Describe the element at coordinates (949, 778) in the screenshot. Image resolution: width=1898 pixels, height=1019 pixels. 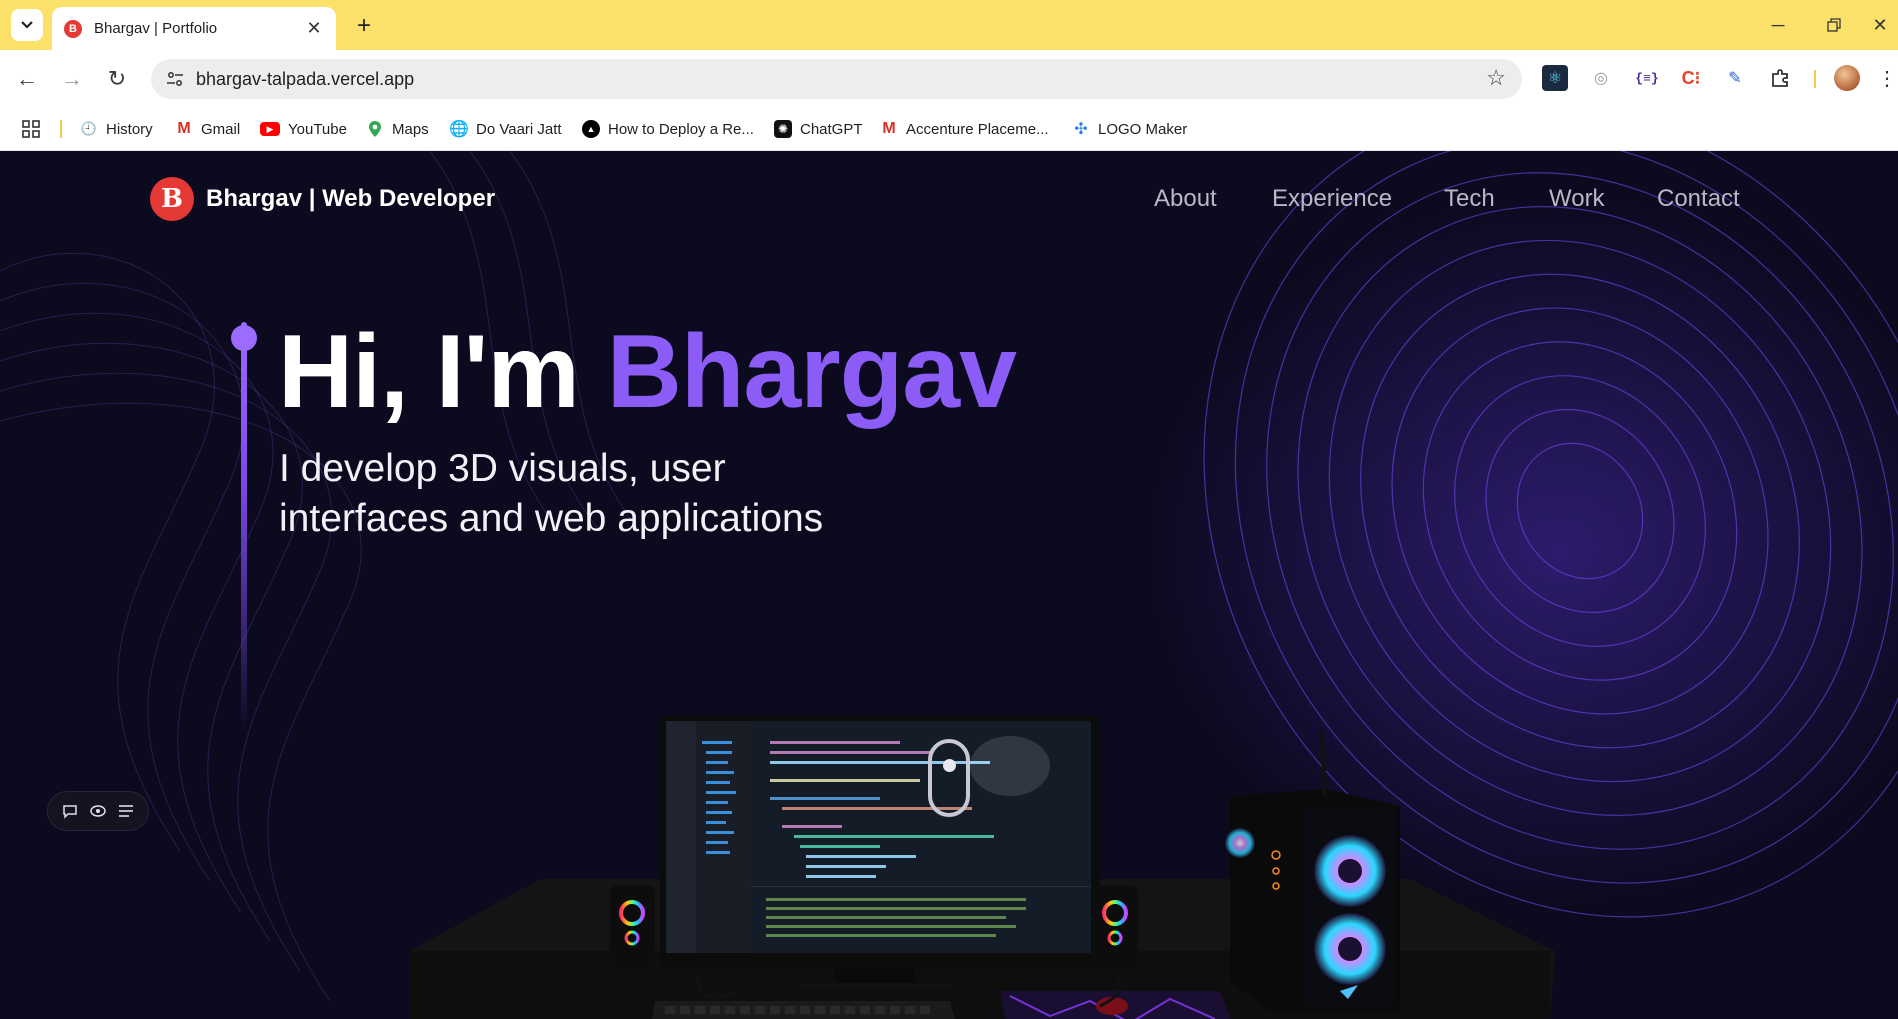
I see `scroll-indicator` at that location.